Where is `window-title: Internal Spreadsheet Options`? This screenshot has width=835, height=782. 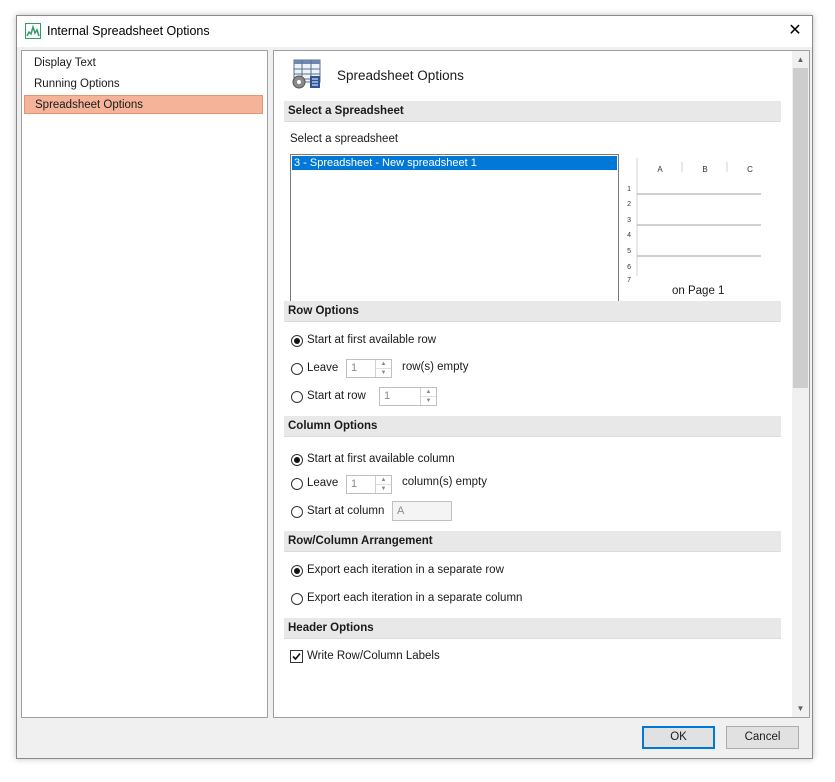
window-title: Internal Spreadsheet Options is located at coordinates (128, 31).